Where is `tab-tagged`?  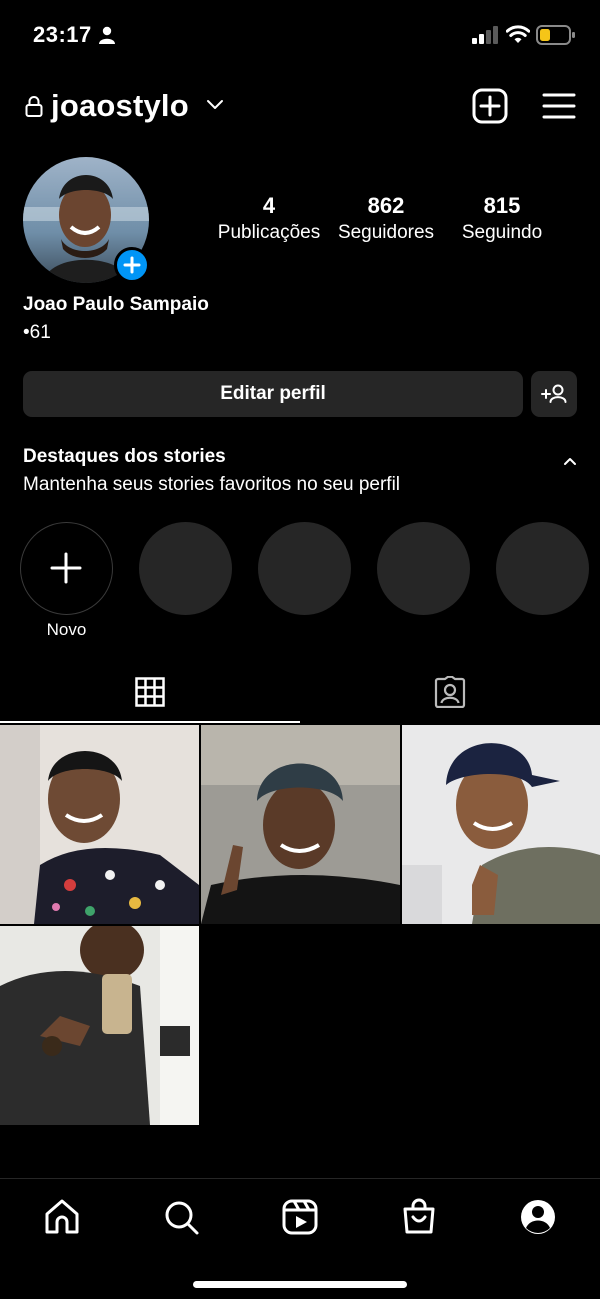
tab-tagged is located at coordinates (450, 693).